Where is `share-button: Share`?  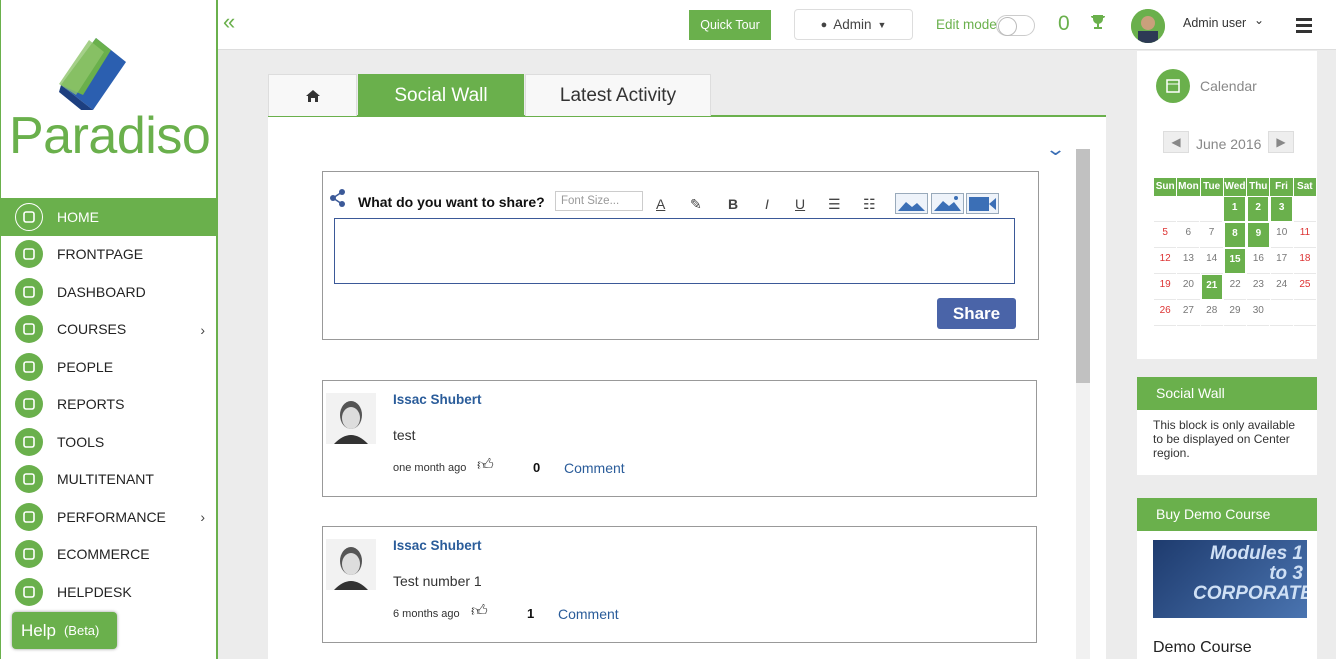 share-button: Share is located at coordinates (976, 313).